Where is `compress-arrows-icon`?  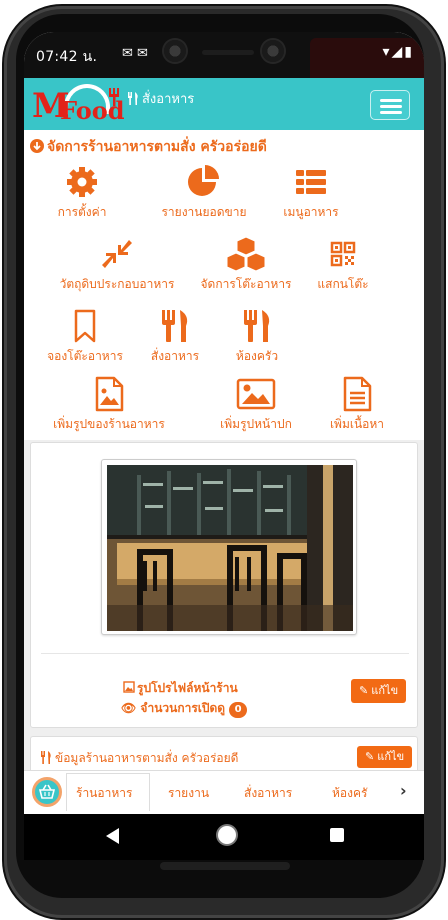
compress-arrows-icon is located at coordinates (117, 254).